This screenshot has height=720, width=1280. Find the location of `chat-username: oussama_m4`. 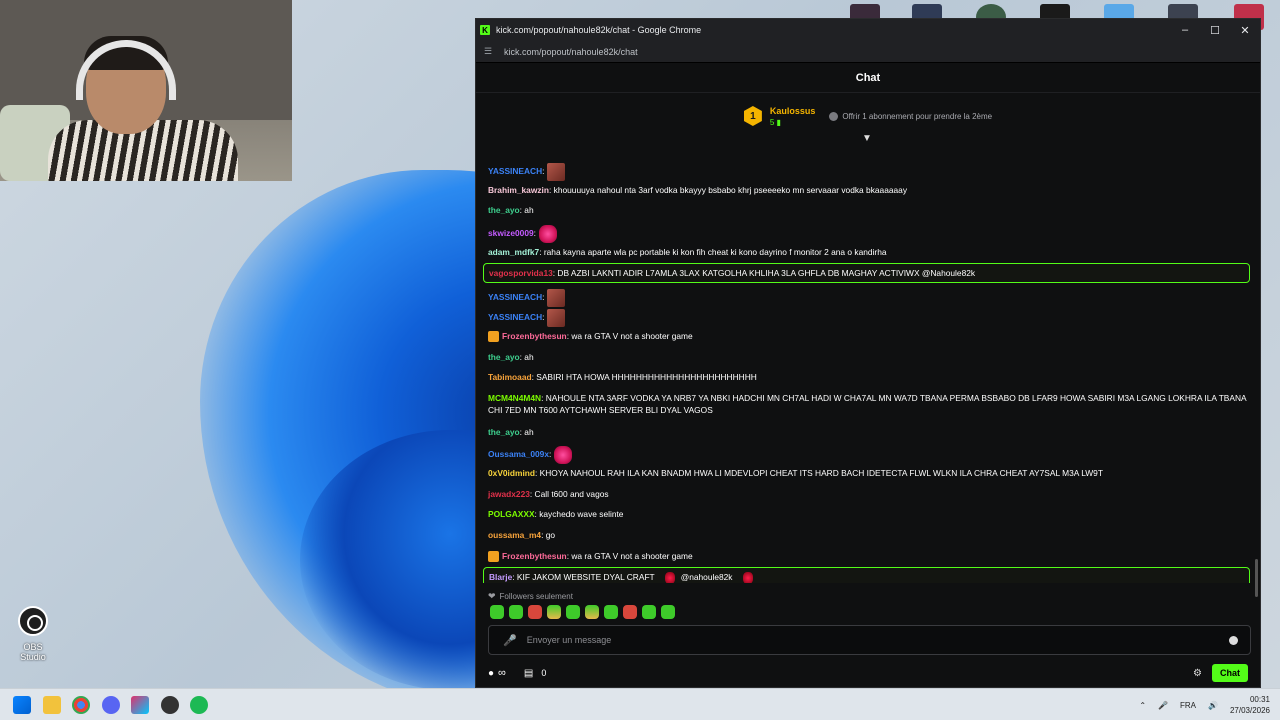

chat-username: oussama_m4 is located at coordinates (514, 535).